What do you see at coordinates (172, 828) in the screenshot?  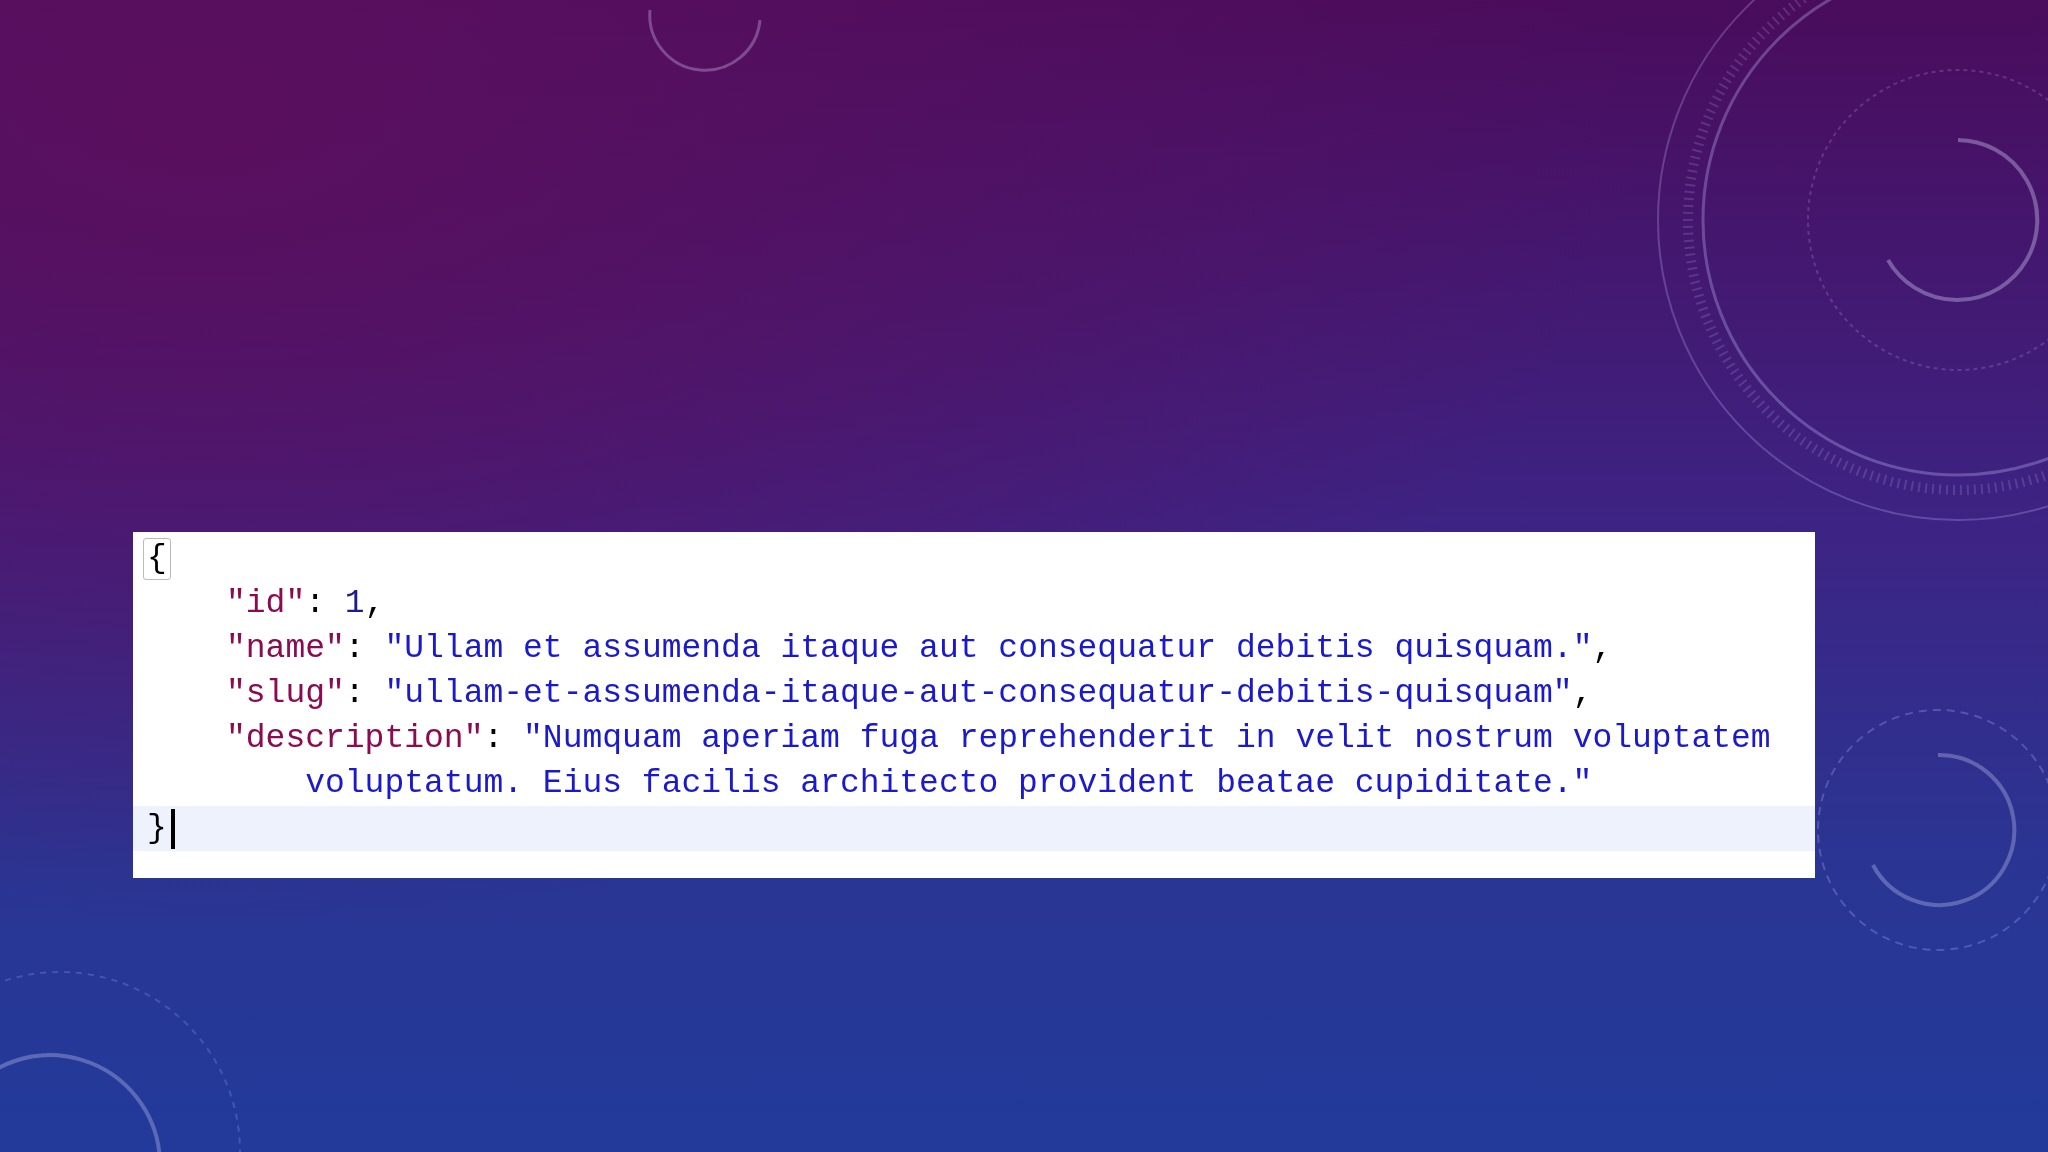 I see `text-cursor` at bounding box center [172, 828].